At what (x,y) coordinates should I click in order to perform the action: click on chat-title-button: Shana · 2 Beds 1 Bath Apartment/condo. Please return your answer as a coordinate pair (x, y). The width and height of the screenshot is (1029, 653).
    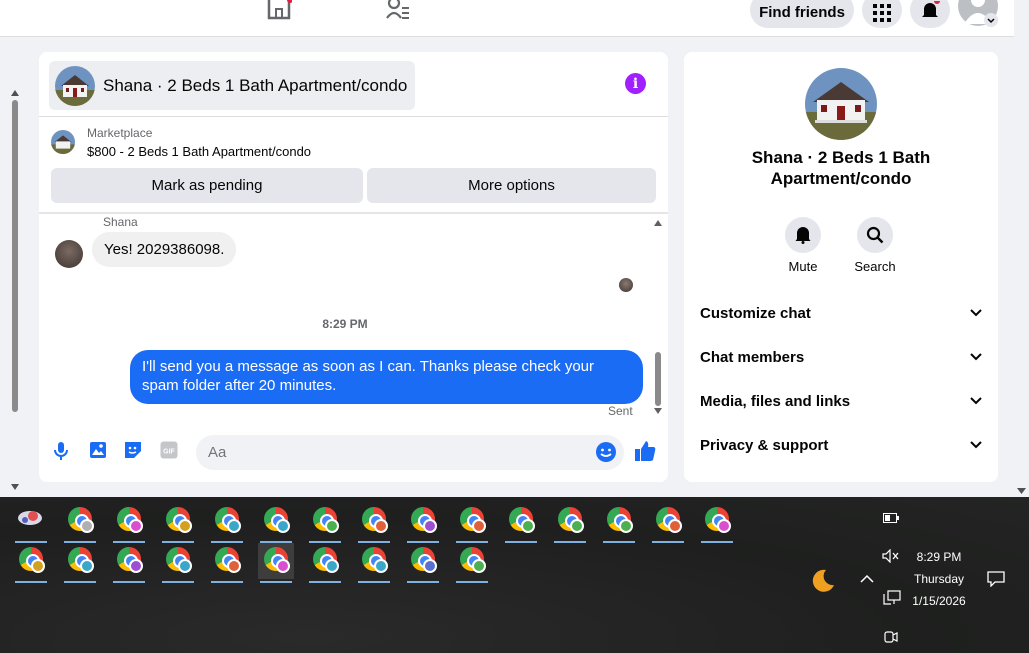
    Looking at the image, I should click on (232, 85).